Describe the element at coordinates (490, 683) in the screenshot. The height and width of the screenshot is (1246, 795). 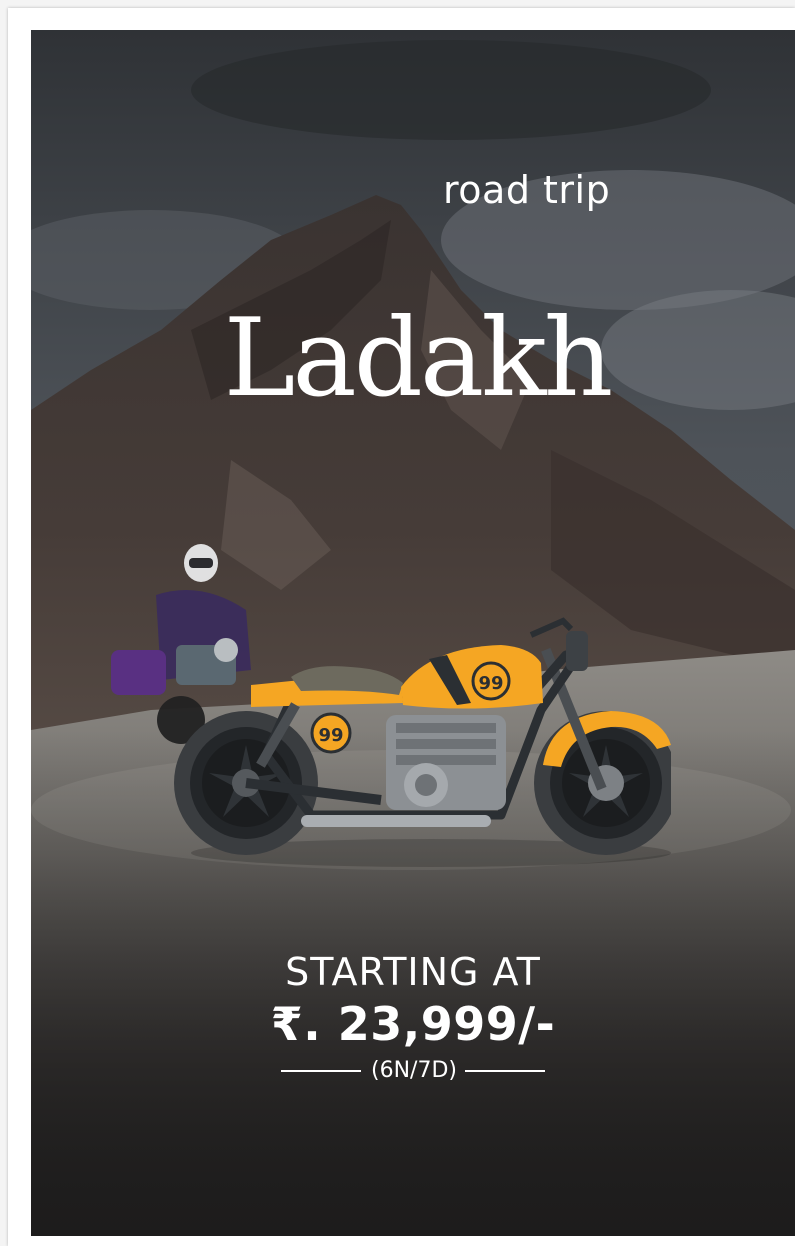
I see `tank-number-plate: 99` at that location.